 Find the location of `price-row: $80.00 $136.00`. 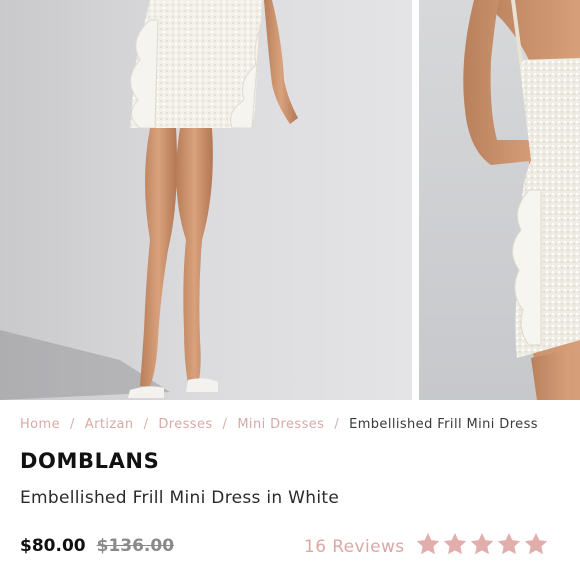

price-row: $80.00 $136.00 is located at coordinates (97, 546).